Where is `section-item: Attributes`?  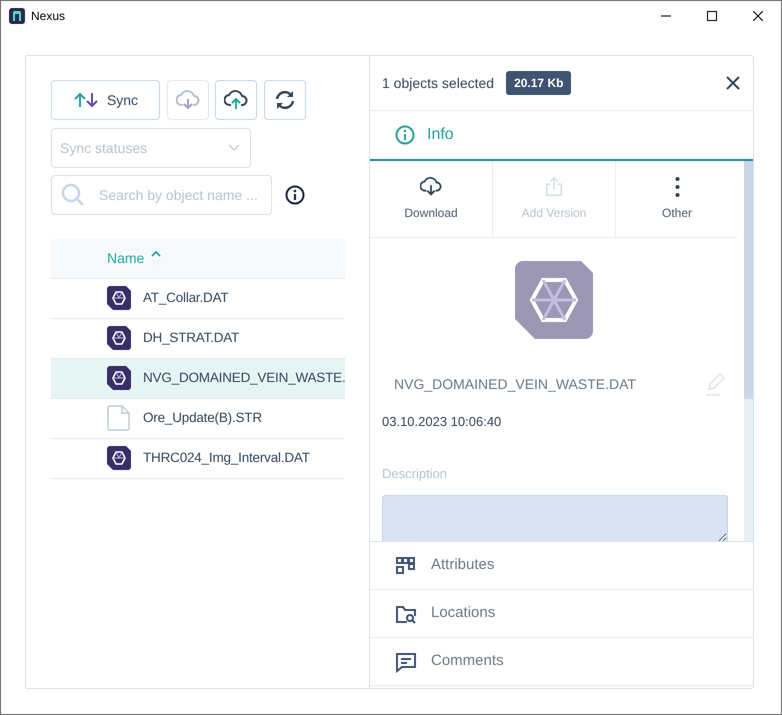 section-item: Attributes is located at coordinates (561, 566).